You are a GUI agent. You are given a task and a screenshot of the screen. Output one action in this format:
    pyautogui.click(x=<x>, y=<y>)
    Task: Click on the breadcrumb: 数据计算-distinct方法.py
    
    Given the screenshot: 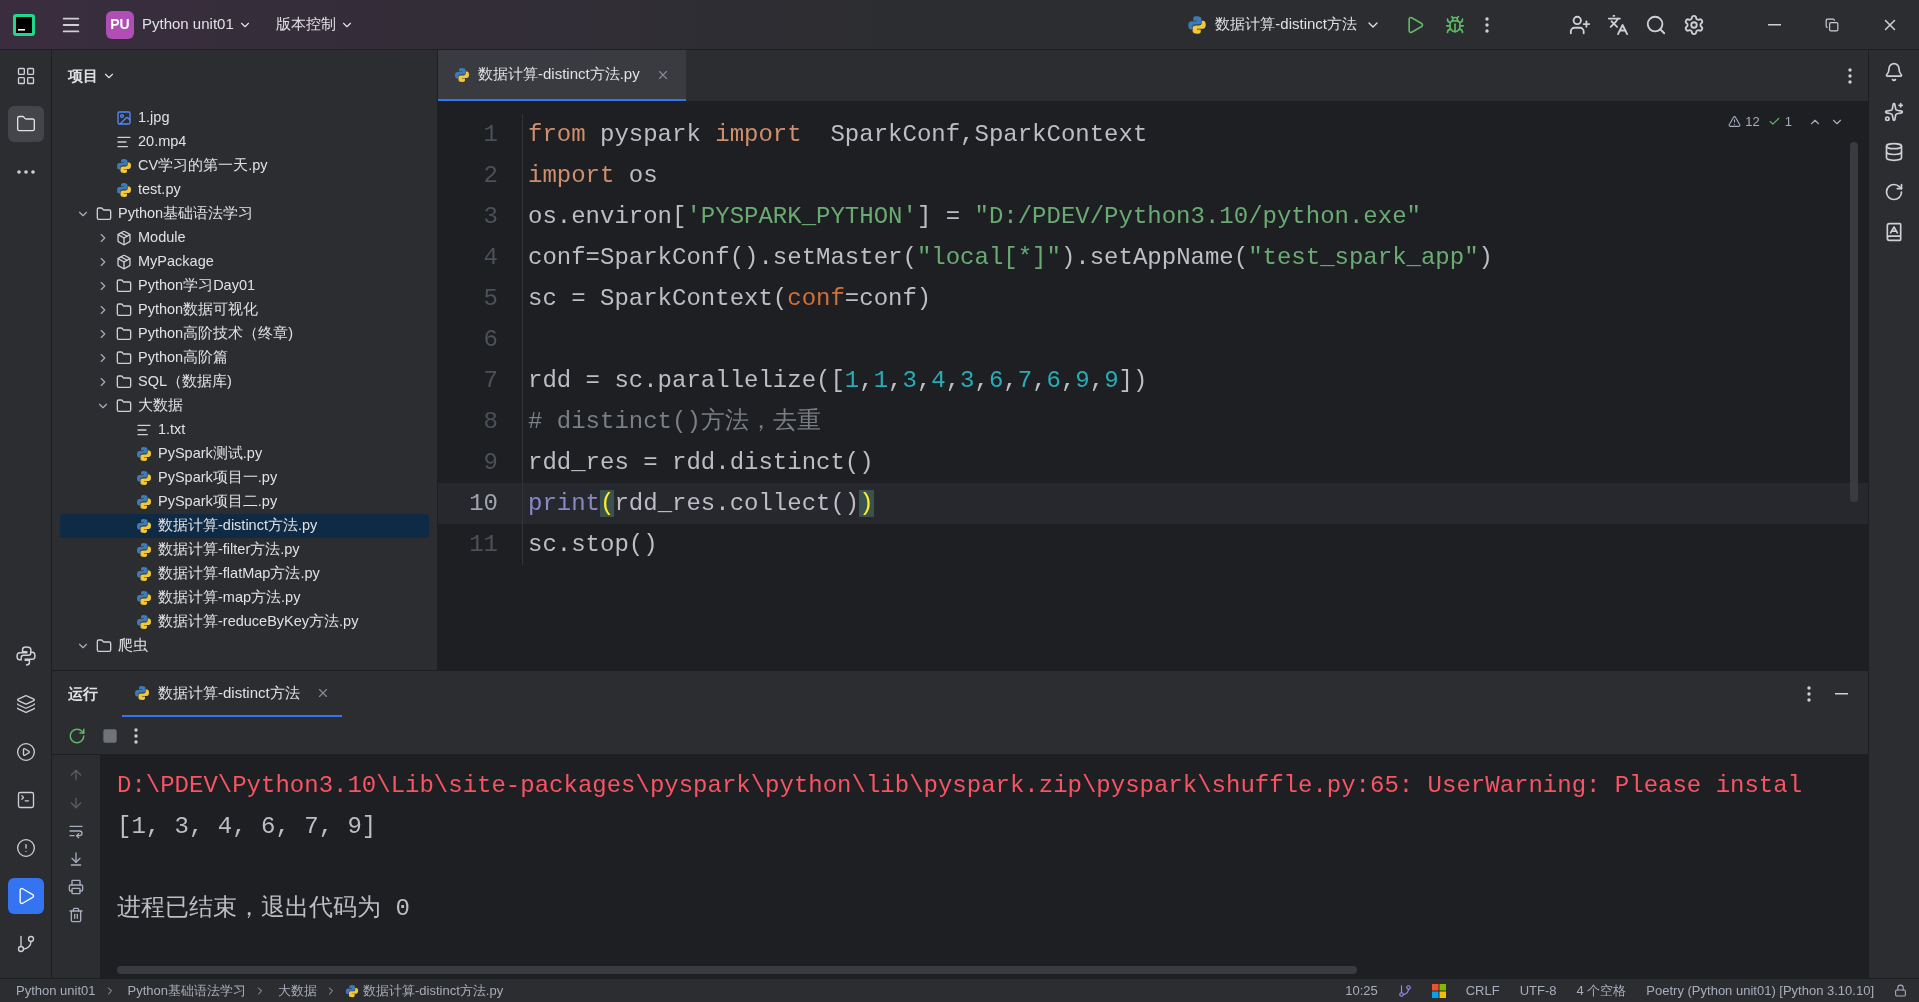 What is the action you would take?
    pyautogui.click(x=433, y=990)
    